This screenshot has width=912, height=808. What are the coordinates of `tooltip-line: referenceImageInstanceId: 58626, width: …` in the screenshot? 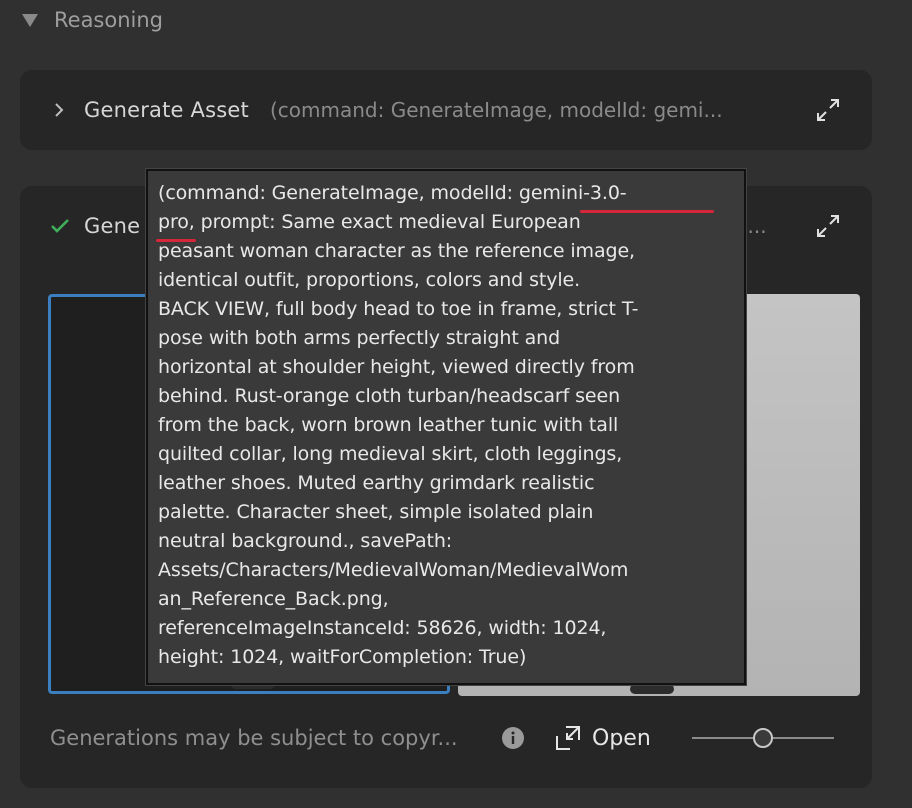 It's located at (382, 628).